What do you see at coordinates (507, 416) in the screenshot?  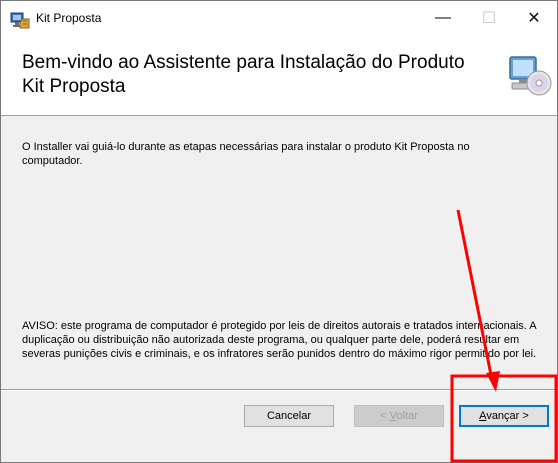 I see `next-label-rest: vançar >` at bounding box center [507, 416].